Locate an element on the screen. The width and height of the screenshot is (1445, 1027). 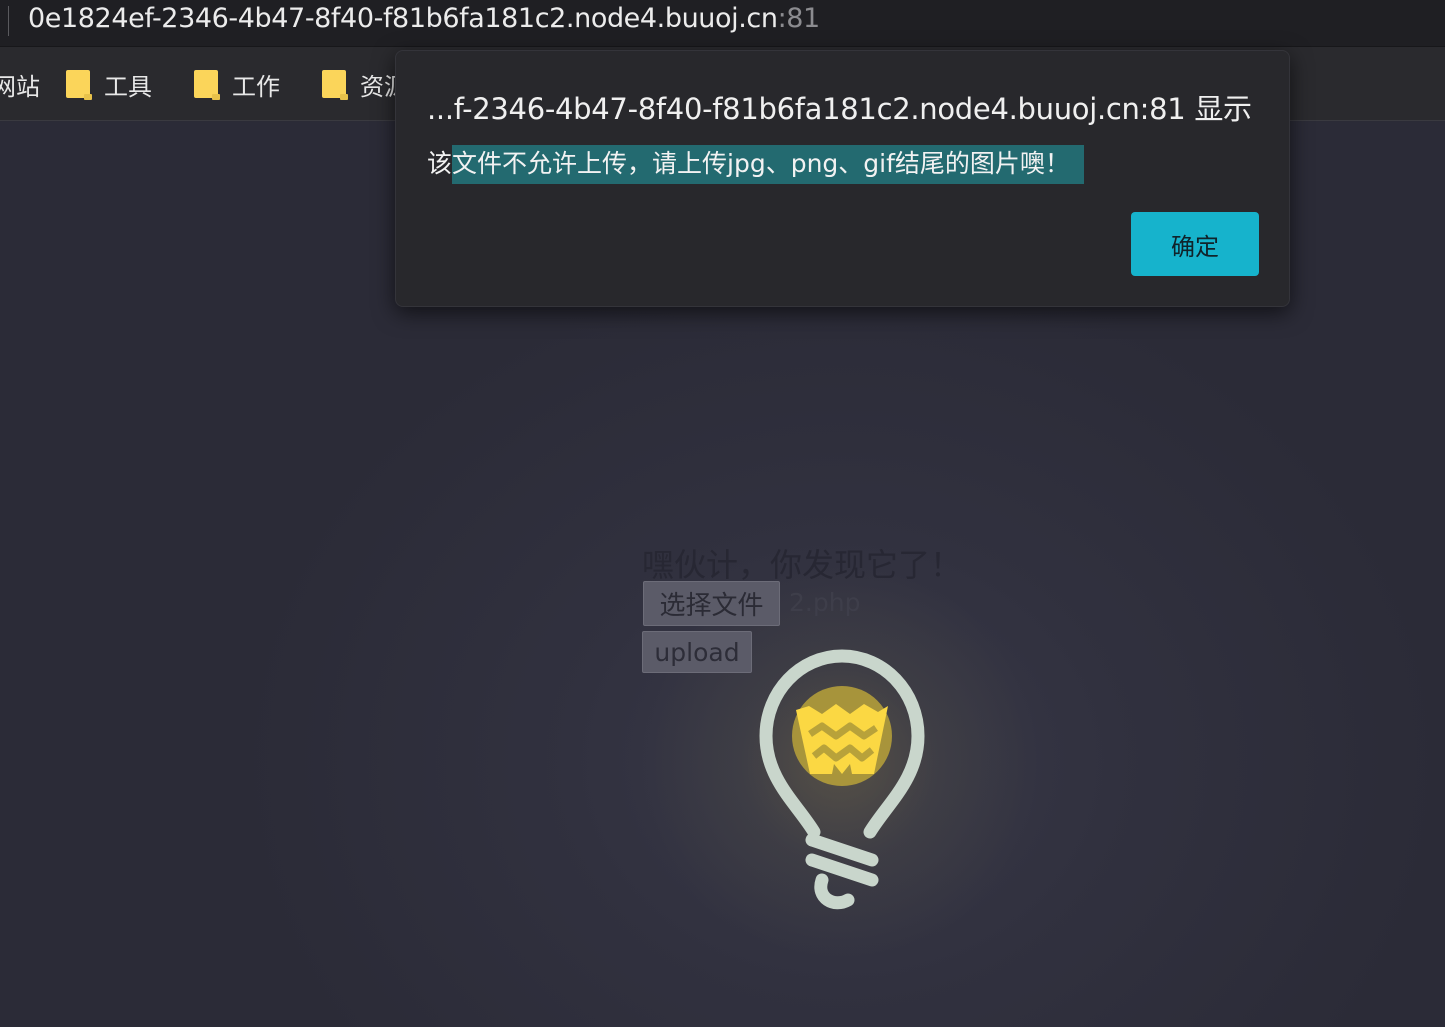
dialog-message-start: 该 is located at coordinates (440, 163).